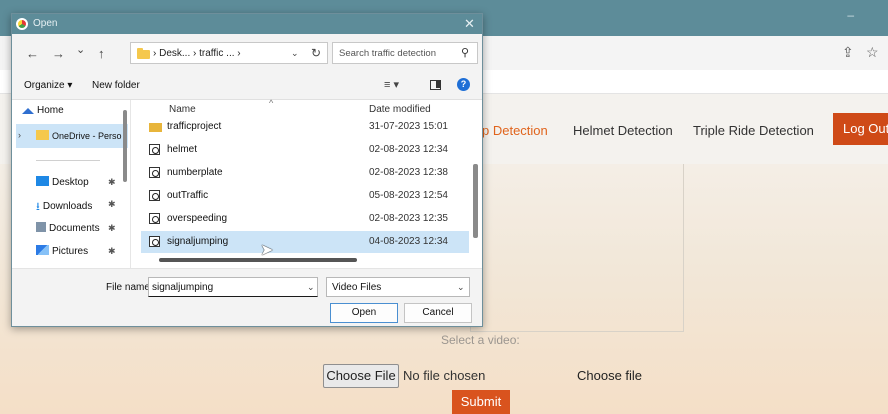  I want to click on cancel-button: Cancel, so click(438, 313).